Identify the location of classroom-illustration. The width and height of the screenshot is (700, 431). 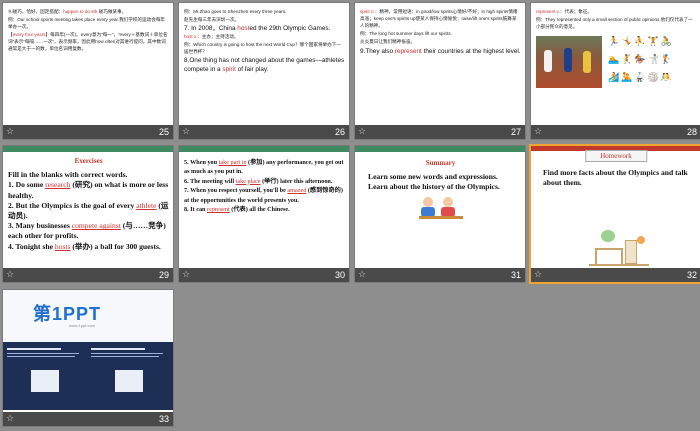
(619, 246).